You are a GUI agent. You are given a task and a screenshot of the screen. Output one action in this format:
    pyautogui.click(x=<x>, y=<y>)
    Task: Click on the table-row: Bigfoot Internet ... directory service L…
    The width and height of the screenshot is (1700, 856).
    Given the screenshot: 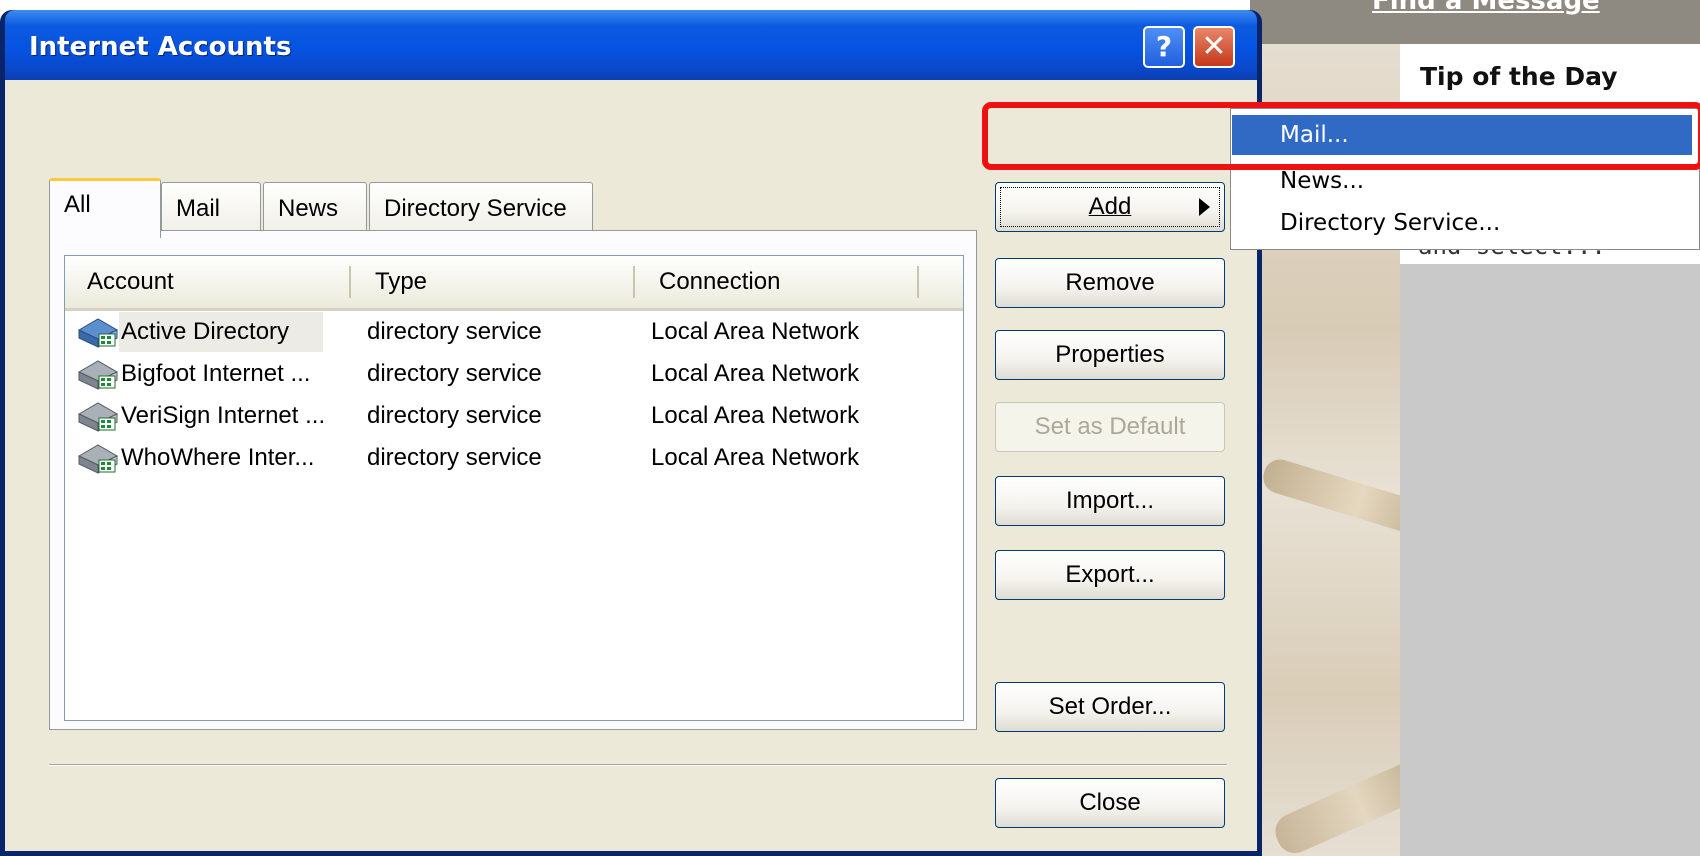 What is the action you would take?
    pyautogui.click(x=515, y=374)
    